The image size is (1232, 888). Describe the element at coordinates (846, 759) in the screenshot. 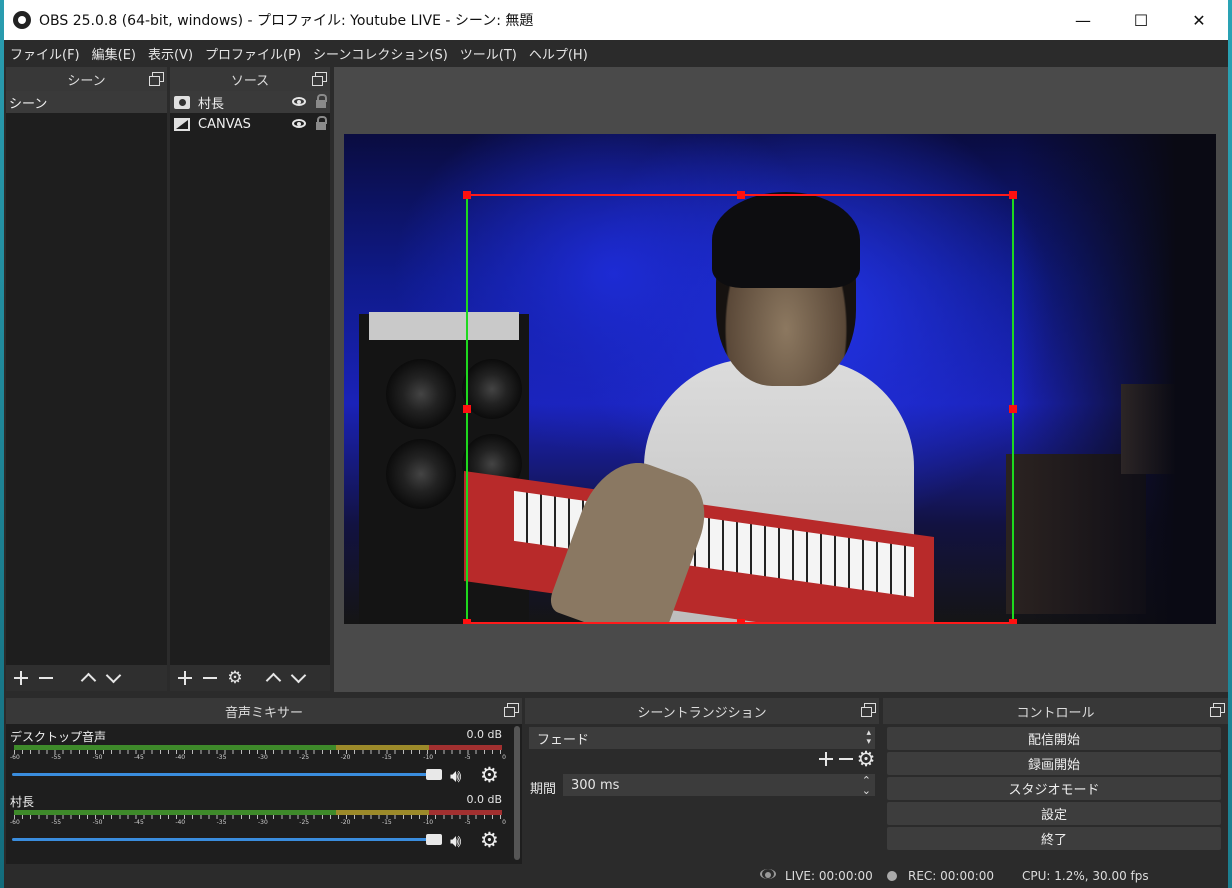

I see `remove-transition-minus-icon` at that location.